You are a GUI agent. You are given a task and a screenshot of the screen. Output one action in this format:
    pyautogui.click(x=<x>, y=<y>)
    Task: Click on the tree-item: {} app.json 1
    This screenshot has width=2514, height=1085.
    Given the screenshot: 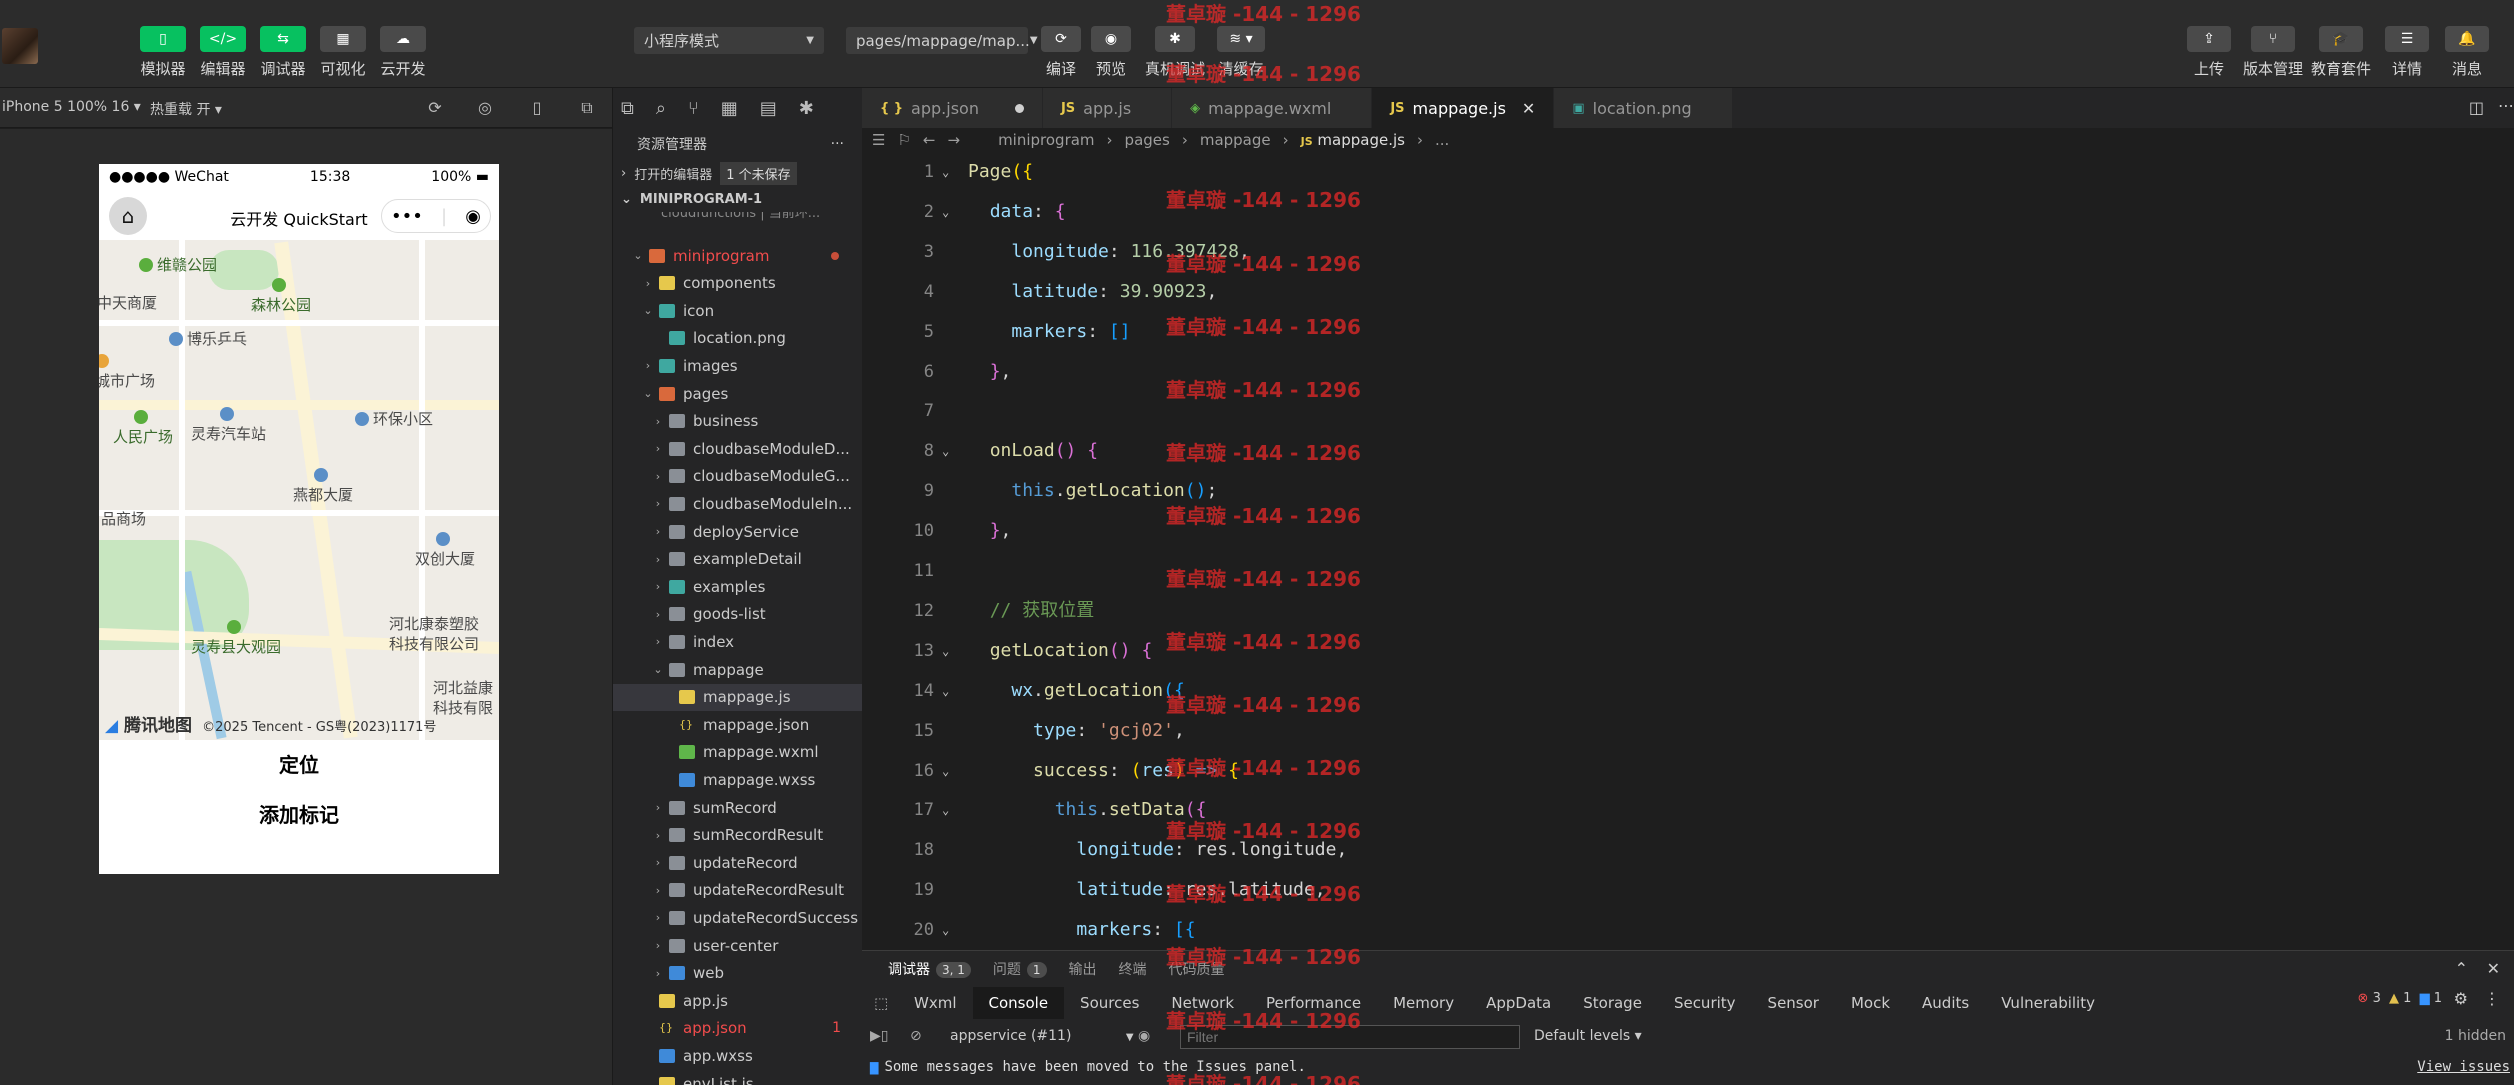 What is the action you would take?
    pyautogui.click(x=738, y=1028)
    